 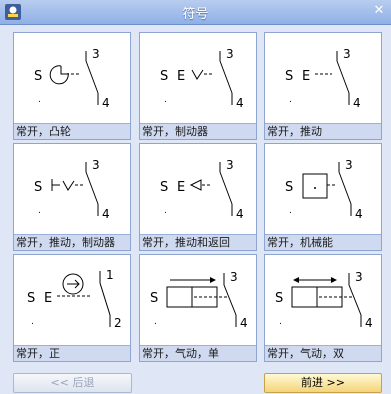 What do you see at coordinates (110, 275) in the screenshot?
I see `svg-text: 1` at bounding box center [110, 275].